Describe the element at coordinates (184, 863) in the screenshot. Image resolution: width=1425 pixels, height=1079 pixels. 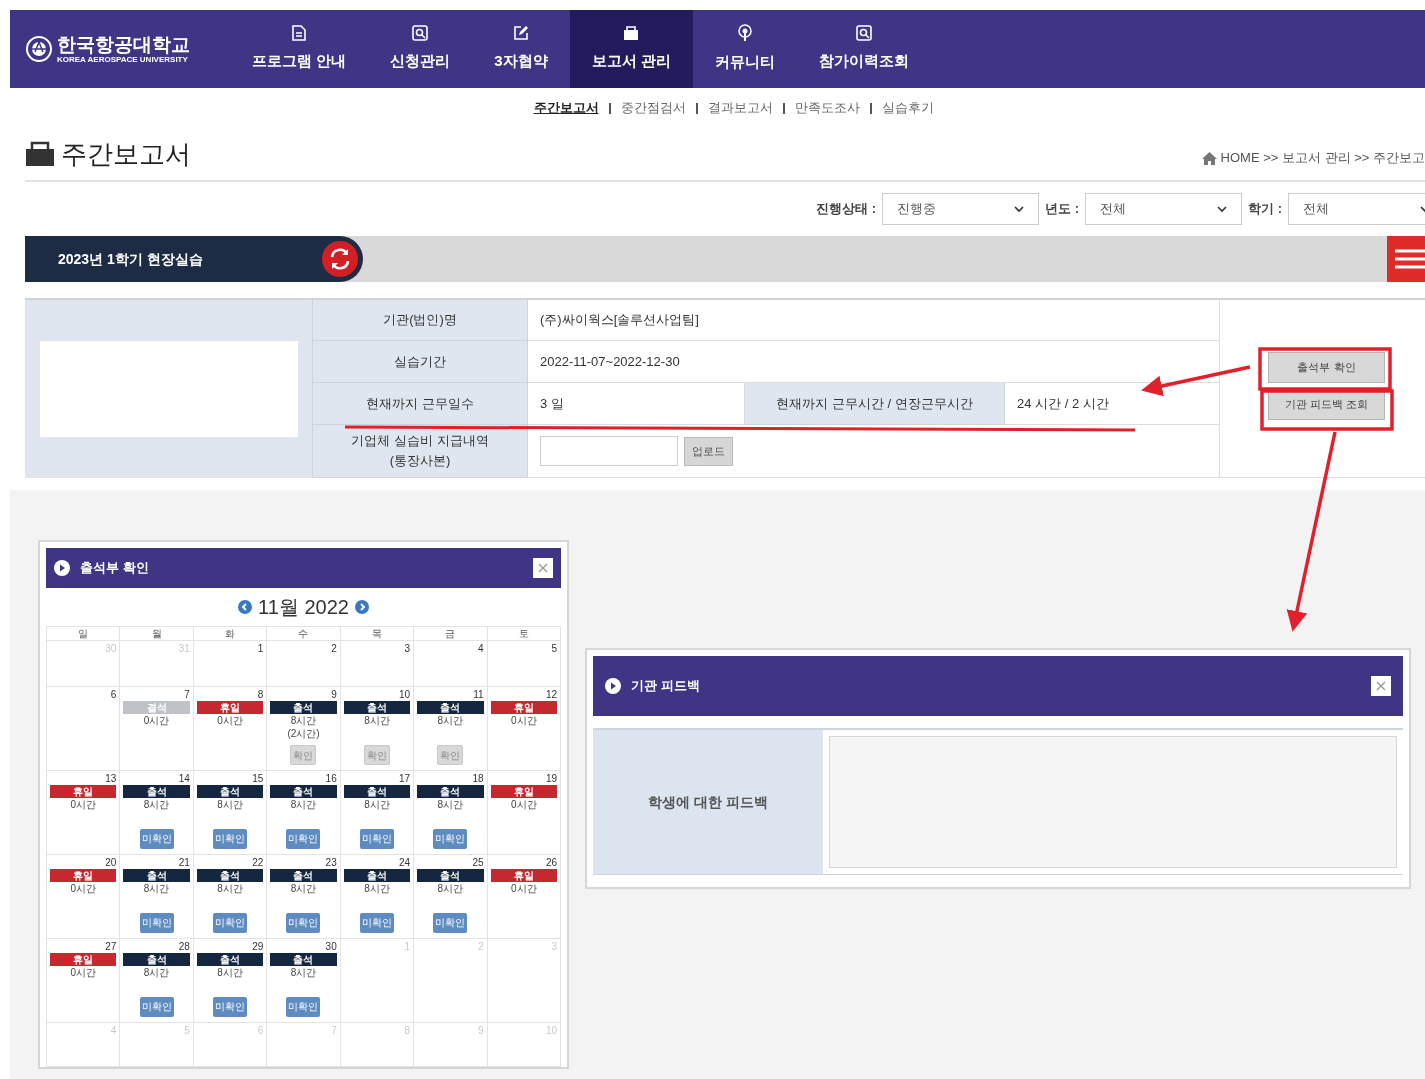
I see `day-number: 21` at that location.